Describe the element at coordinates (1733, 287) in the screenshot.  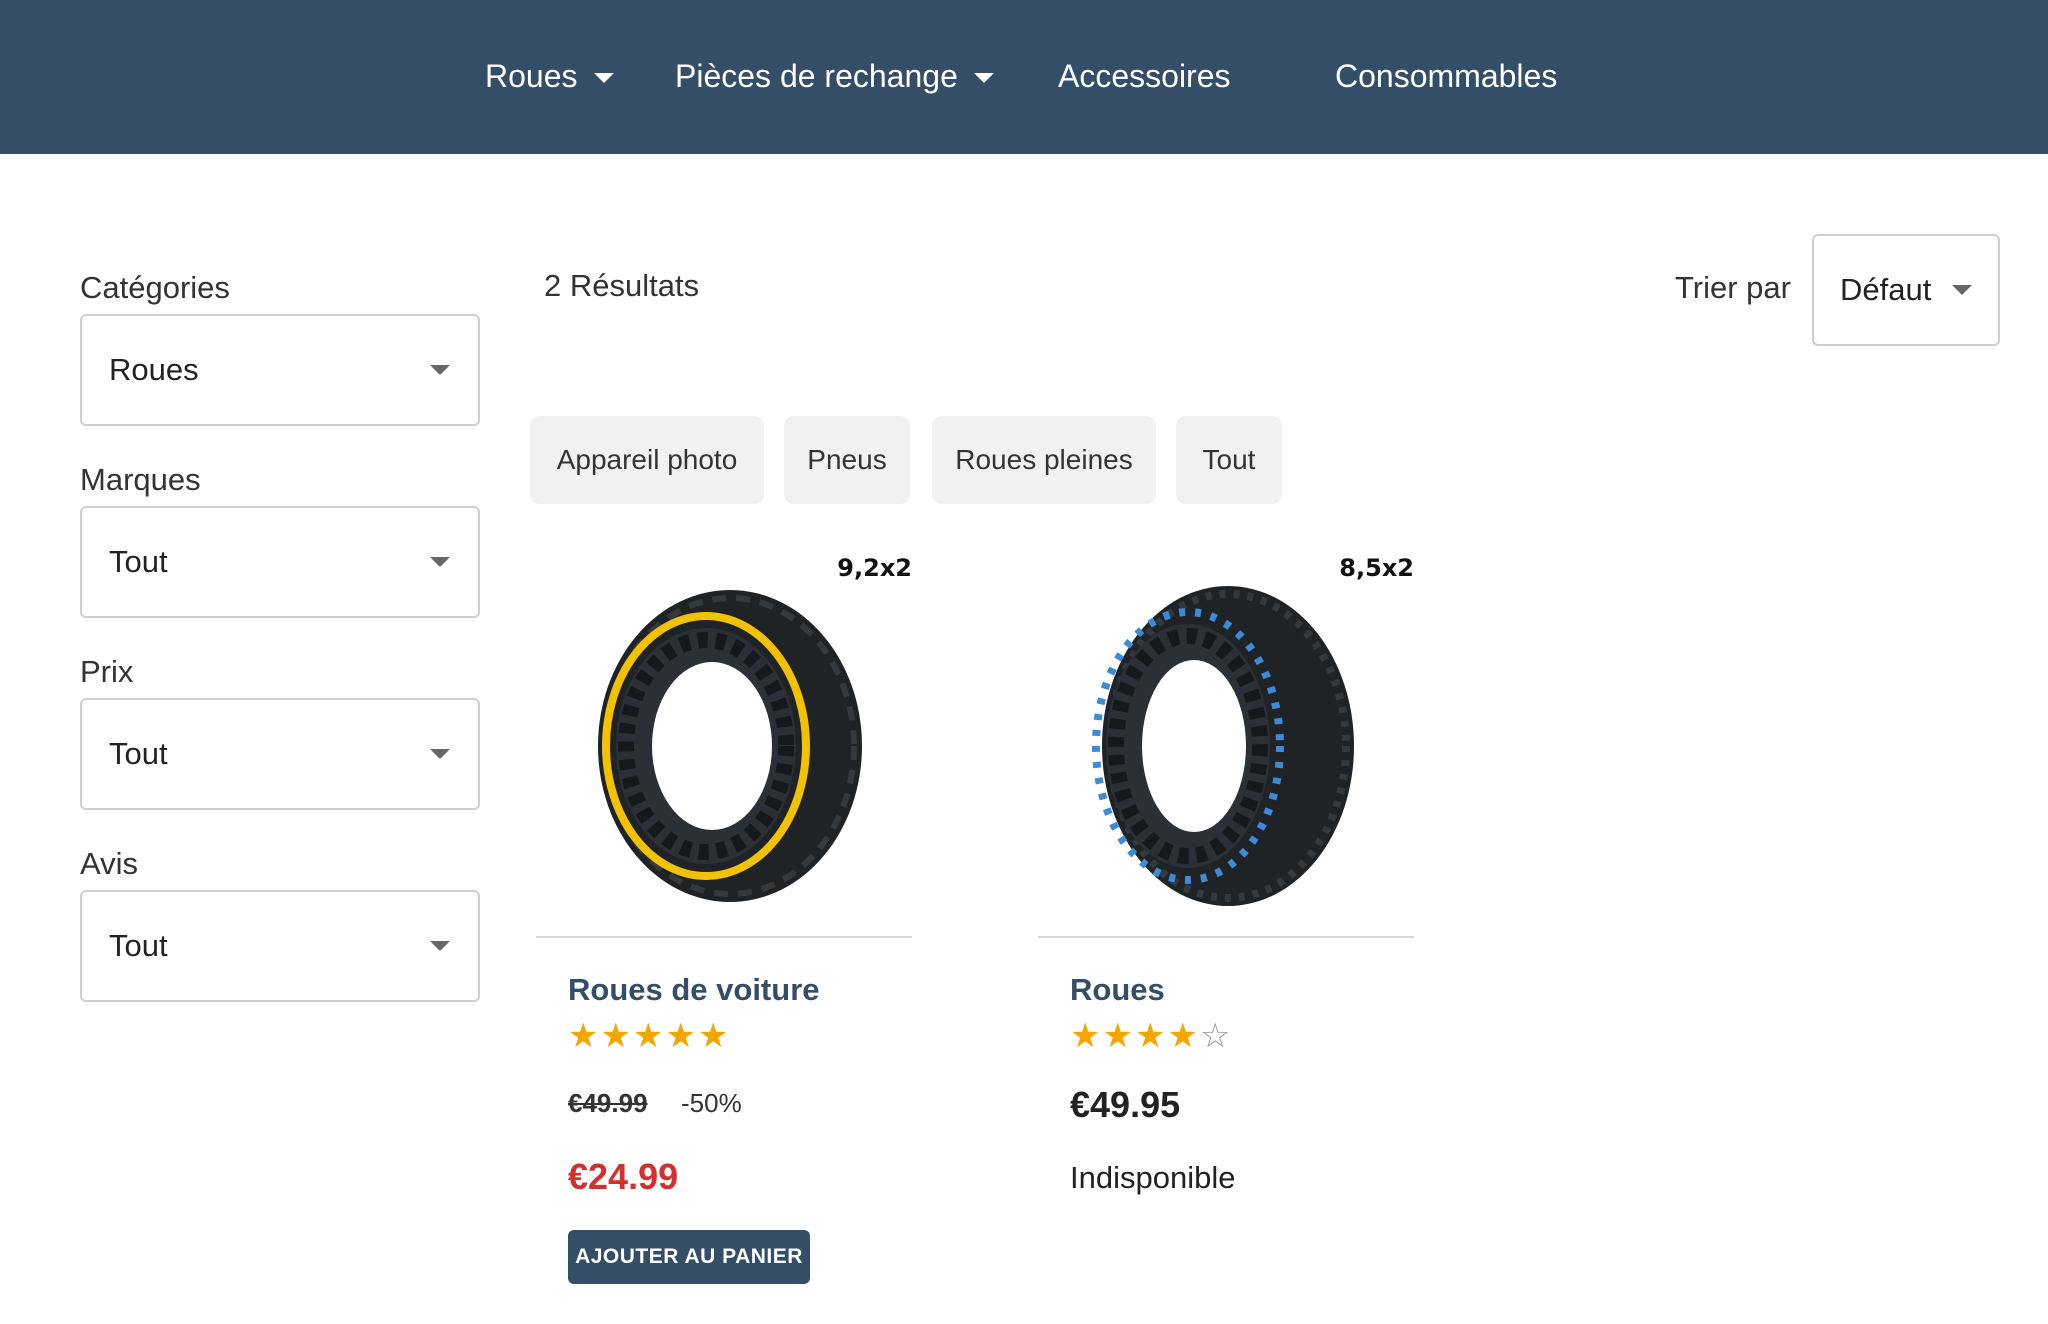
I see `sort-label: Trier par` at that location.